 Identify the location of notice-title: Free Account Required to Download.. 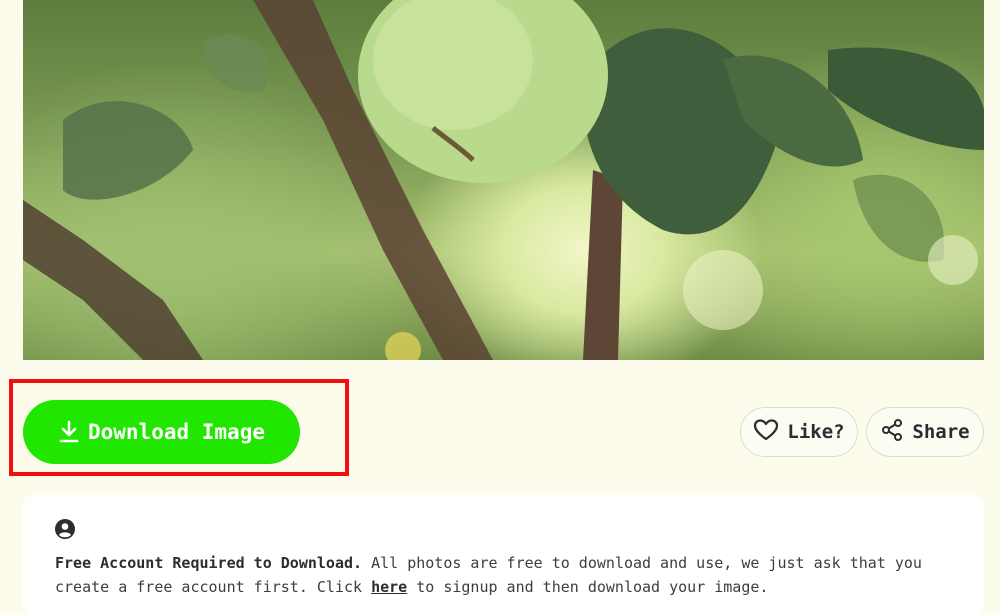
(209, 563).